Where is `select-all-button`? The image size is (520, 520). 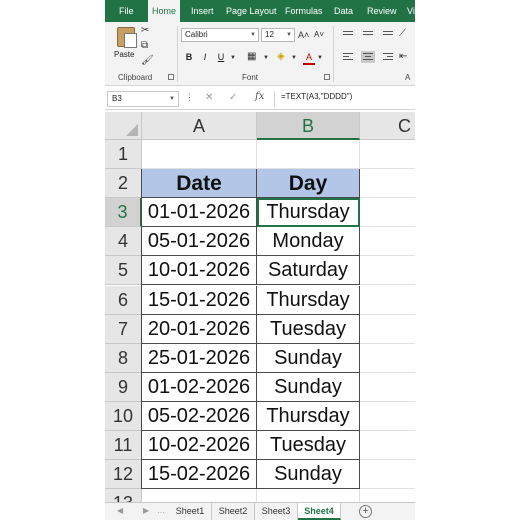 select-all-button is located at coordinates (123, 126).